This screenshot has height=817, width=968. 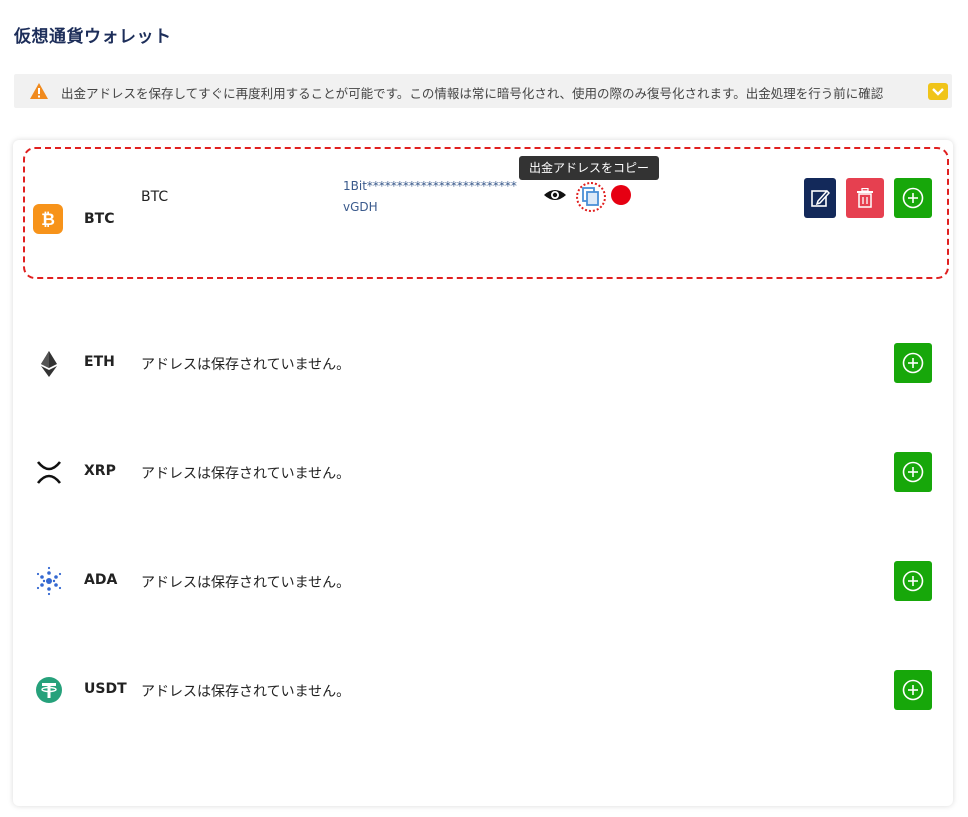 What do you see at coordinates (483, 690) in the screenshot?
I see `wallet-row-usdt: USDT アドレスは保存されていません。` at bounding box center [483, 690].